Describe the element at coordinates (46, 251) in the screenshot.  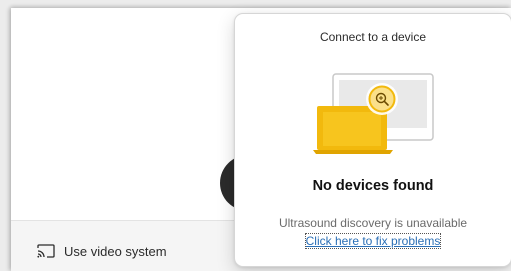
I see `cast-icon` at that location.